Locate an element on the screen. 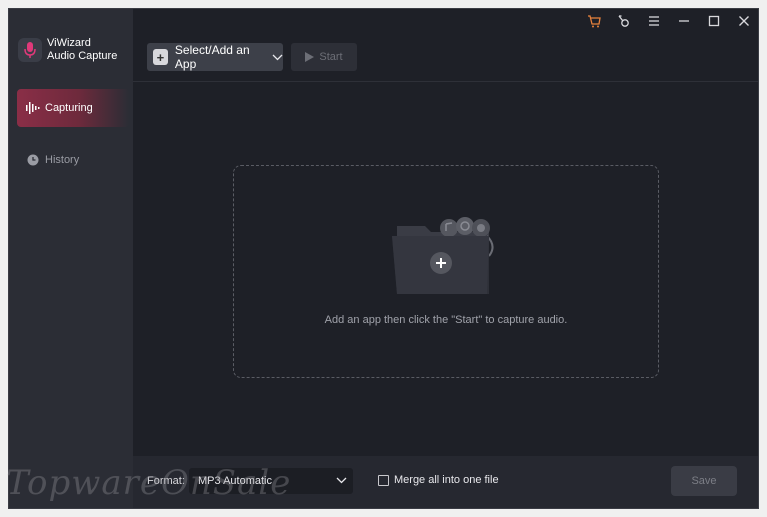 The height and width of the screenshot is (517, 767). key-icon is located at coordinates (624, 21).